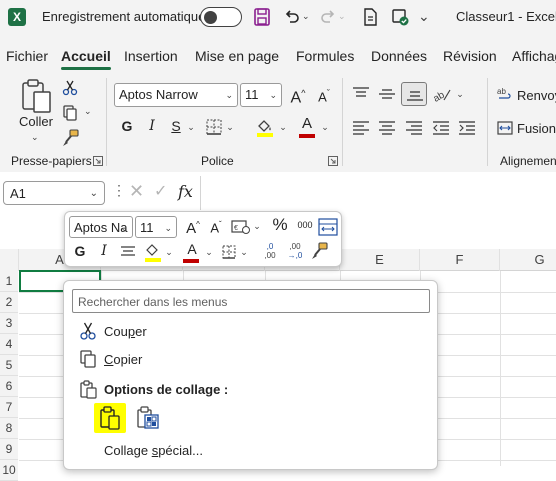  I want to click on align-bottom-button, so click(414, 94).